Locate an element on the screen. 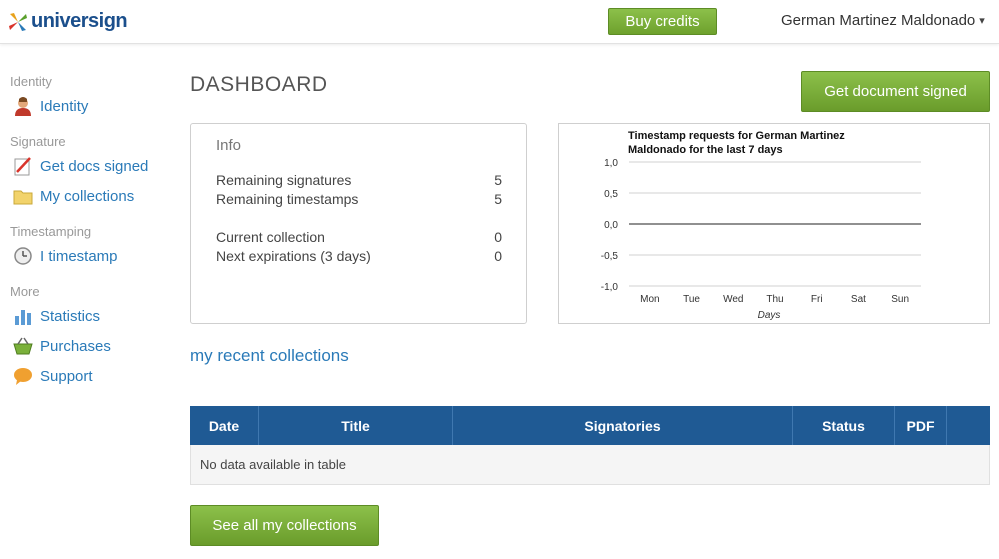 This screenshot has height=559, width=999. x-tick-label: Thu is located at coordinates (774, 299).